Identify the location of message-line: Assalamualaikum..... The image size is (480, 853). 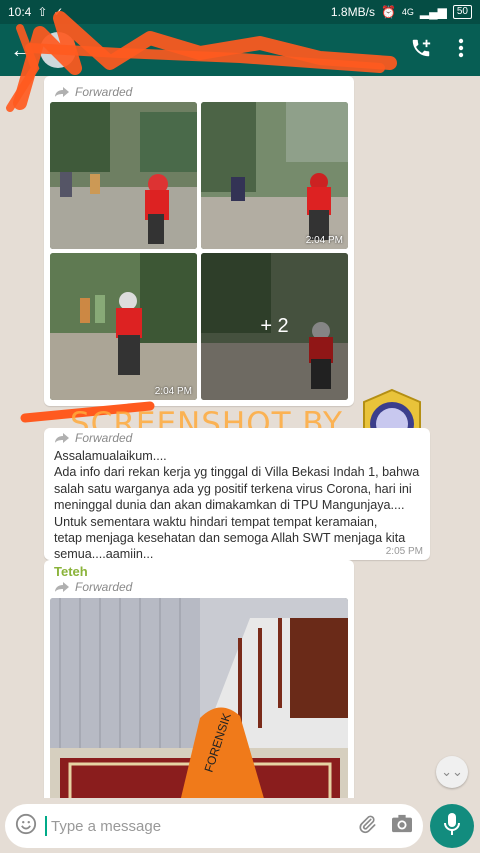
(110, 456).